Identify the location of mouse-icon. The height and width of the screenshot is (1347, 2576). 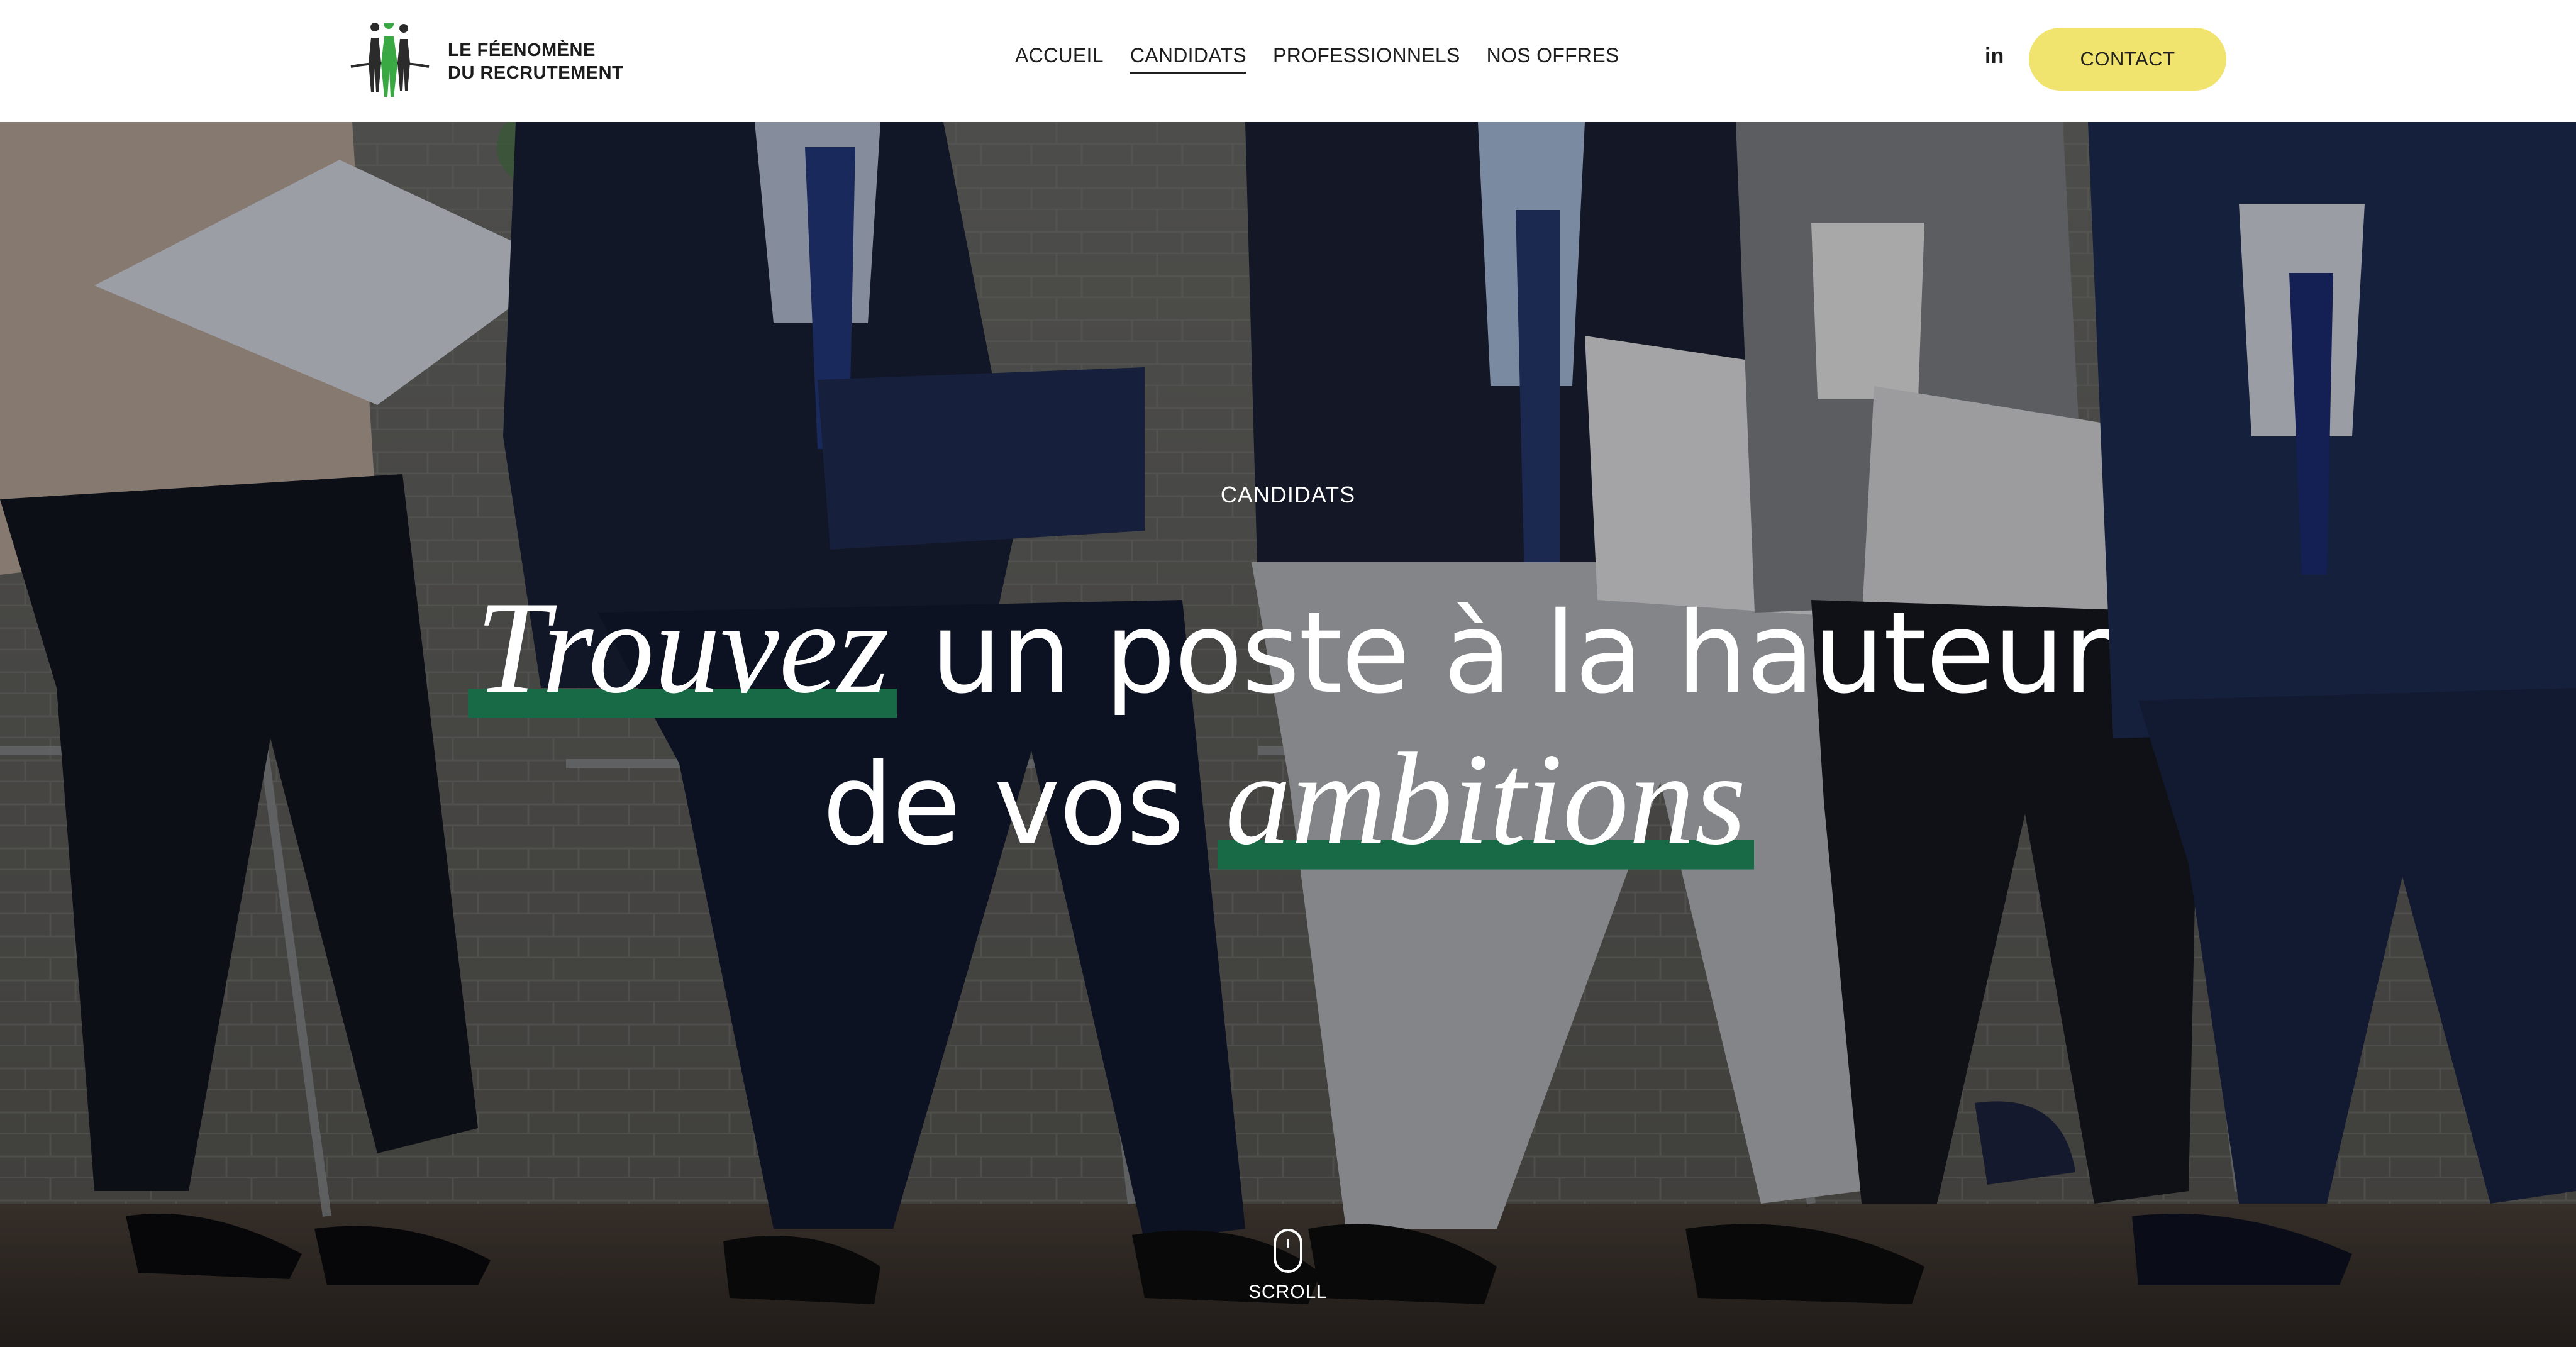
(1288, 1251).